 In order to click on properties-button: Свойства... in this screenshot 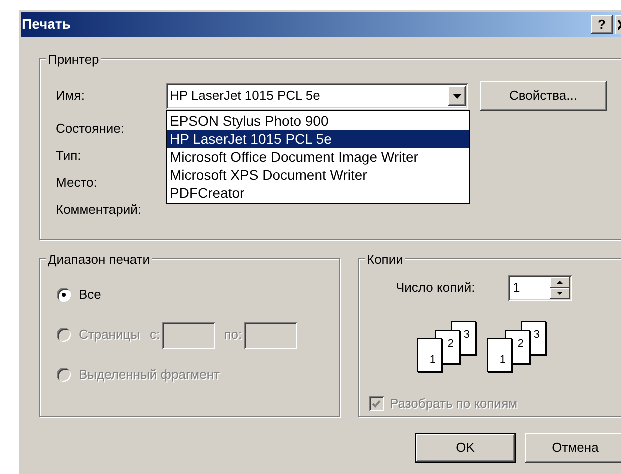, I will do `click(543, 96)`.